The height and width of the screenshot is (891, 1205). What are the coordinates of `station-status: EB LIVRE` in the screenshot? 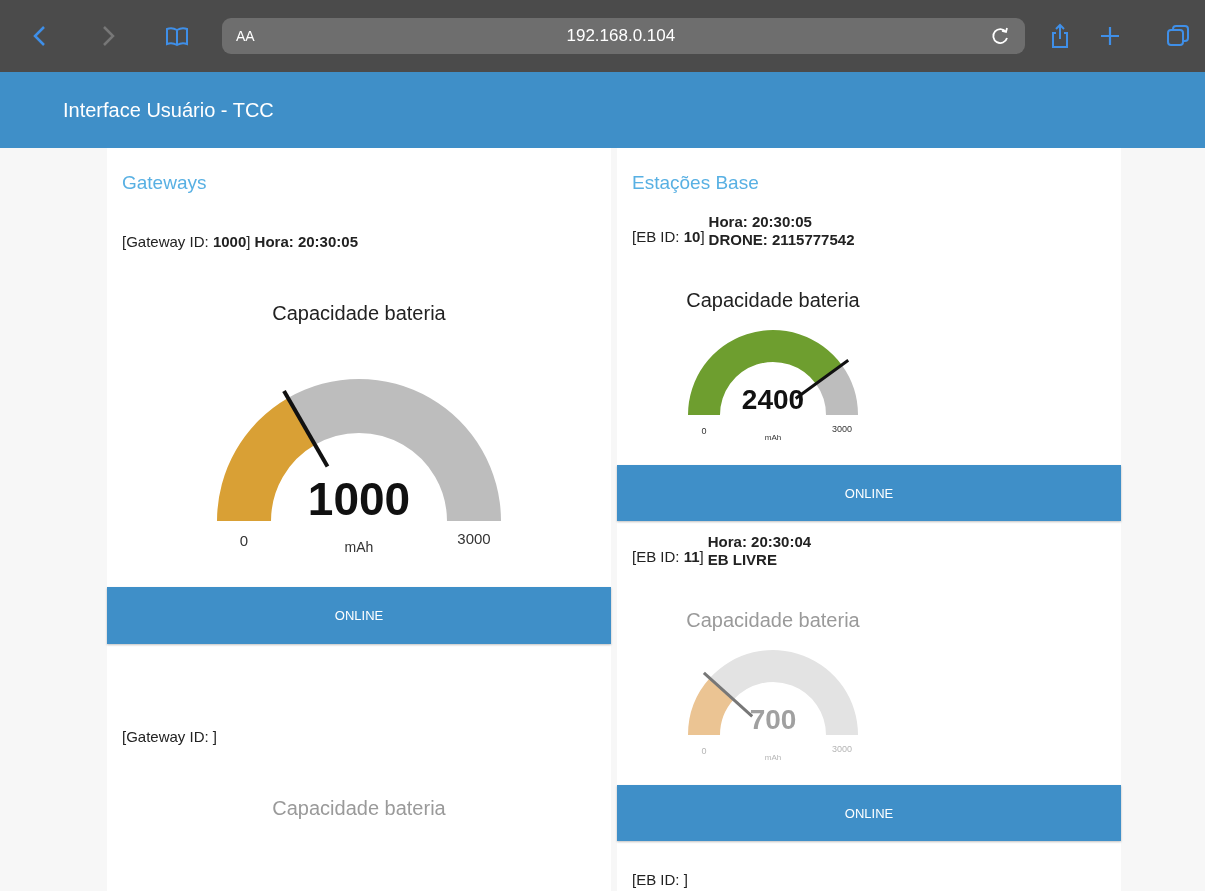 It's located at (742, 560).